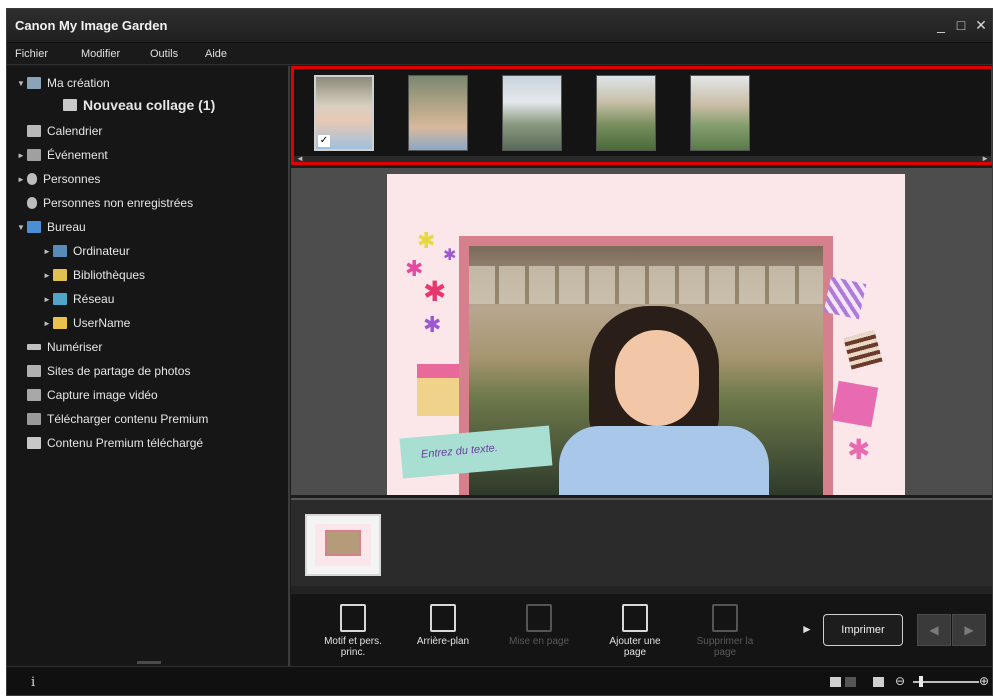  I want to click on tool-label: Ajouter une page, so click(635, 647).